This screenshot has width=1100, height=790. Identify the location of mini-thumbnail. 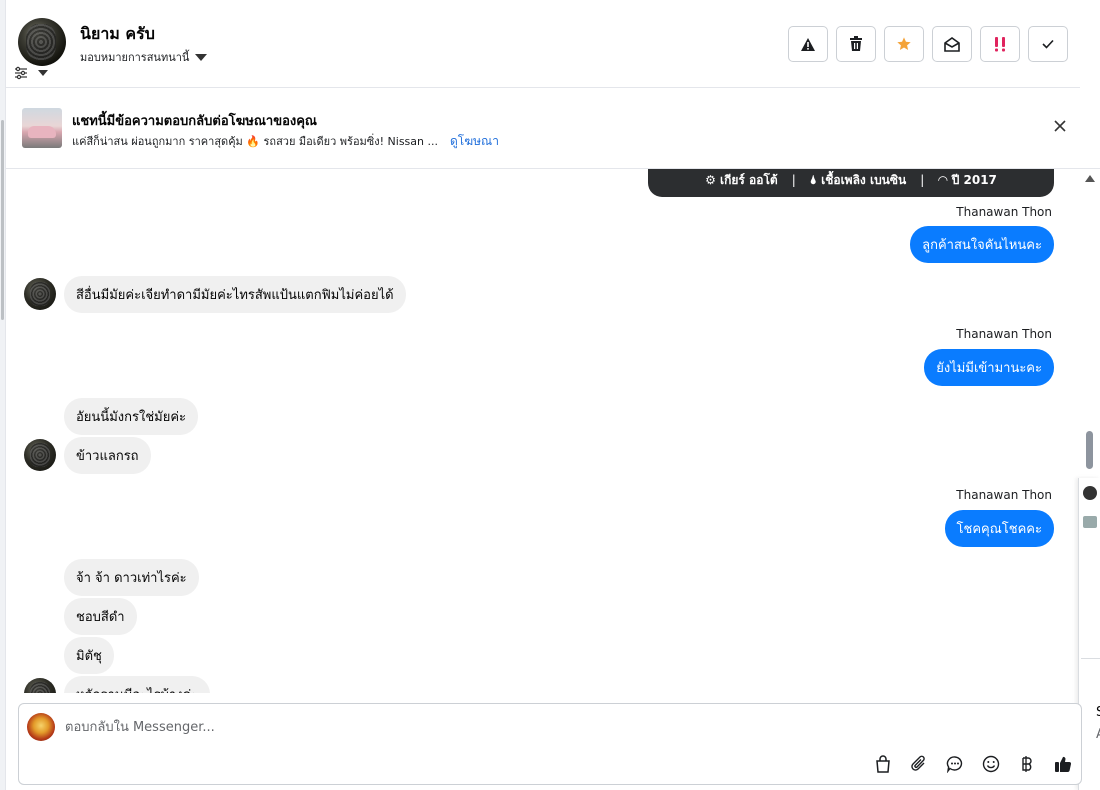
(1090, 522).